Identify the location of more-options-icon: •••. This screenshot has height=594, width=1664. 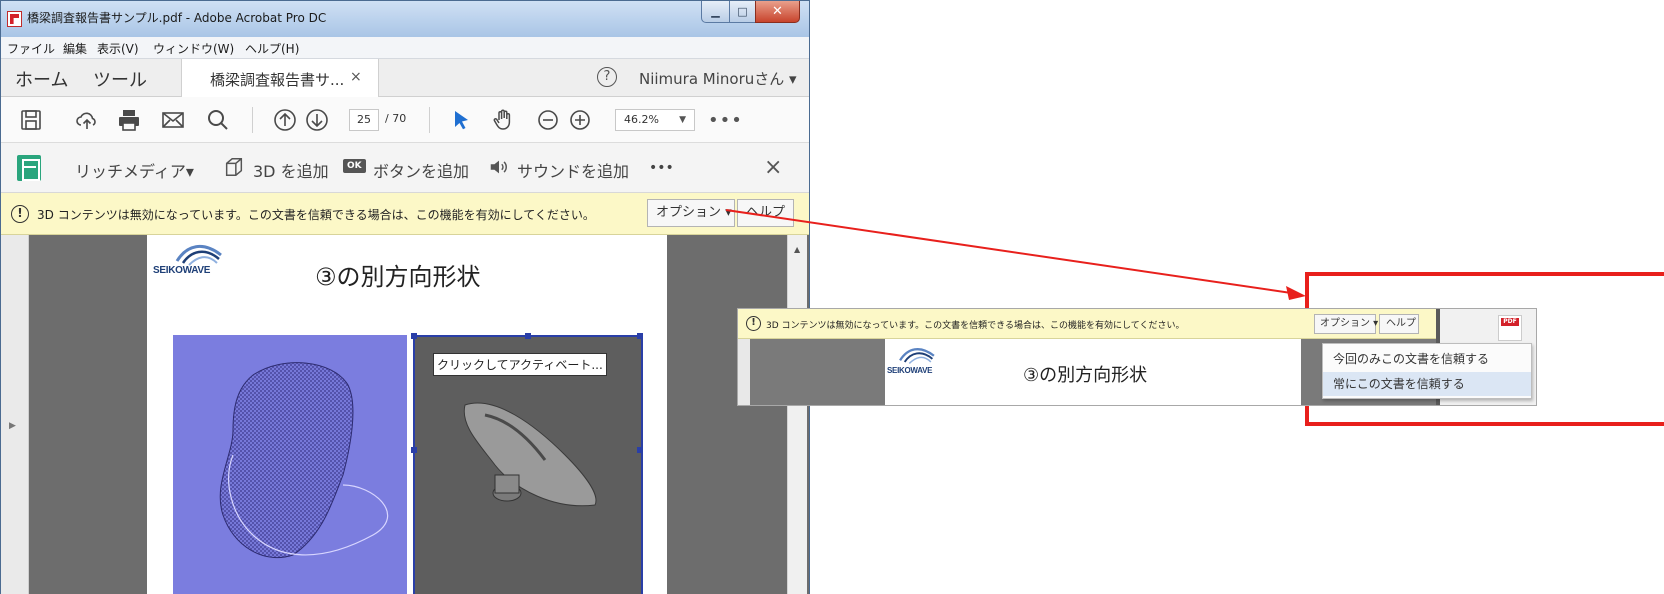
(661, 168).